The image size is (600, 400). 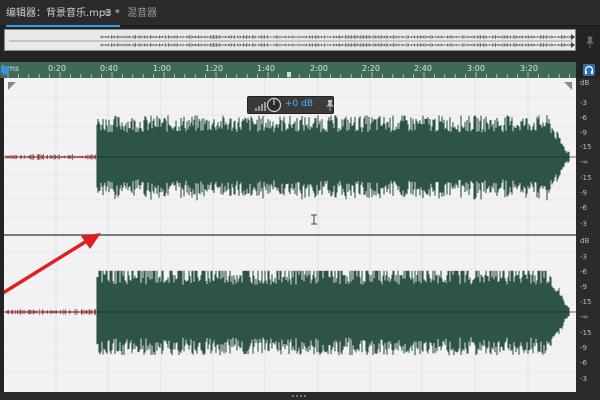 I want to click on waveform-overview, so click(x=290, y=40).